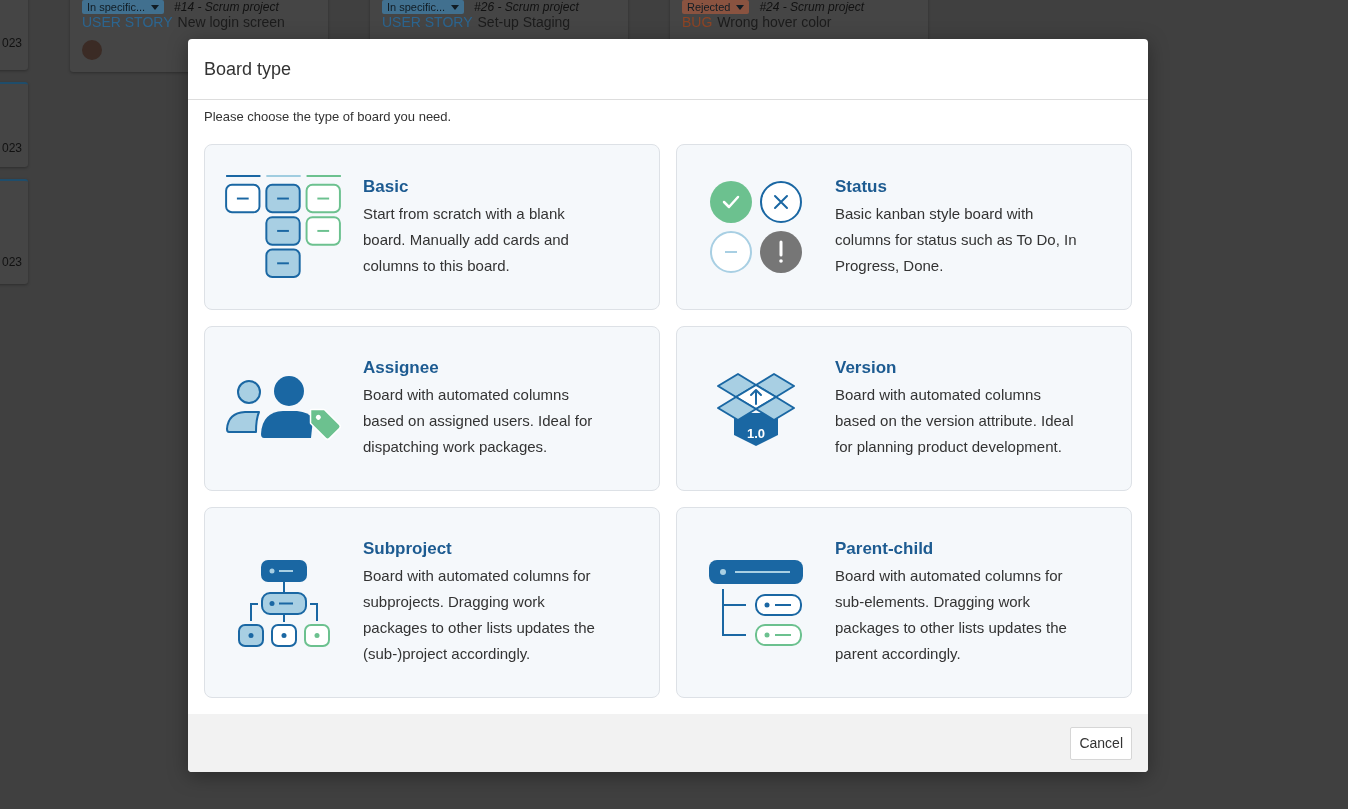 This screenshot has height=809, width=1348. I want to click on board-type-option: Subproject Board with automated columns for subprojects. Dragging work packages to other lists updates the (sub-)project accordingly., so click(432, 602).